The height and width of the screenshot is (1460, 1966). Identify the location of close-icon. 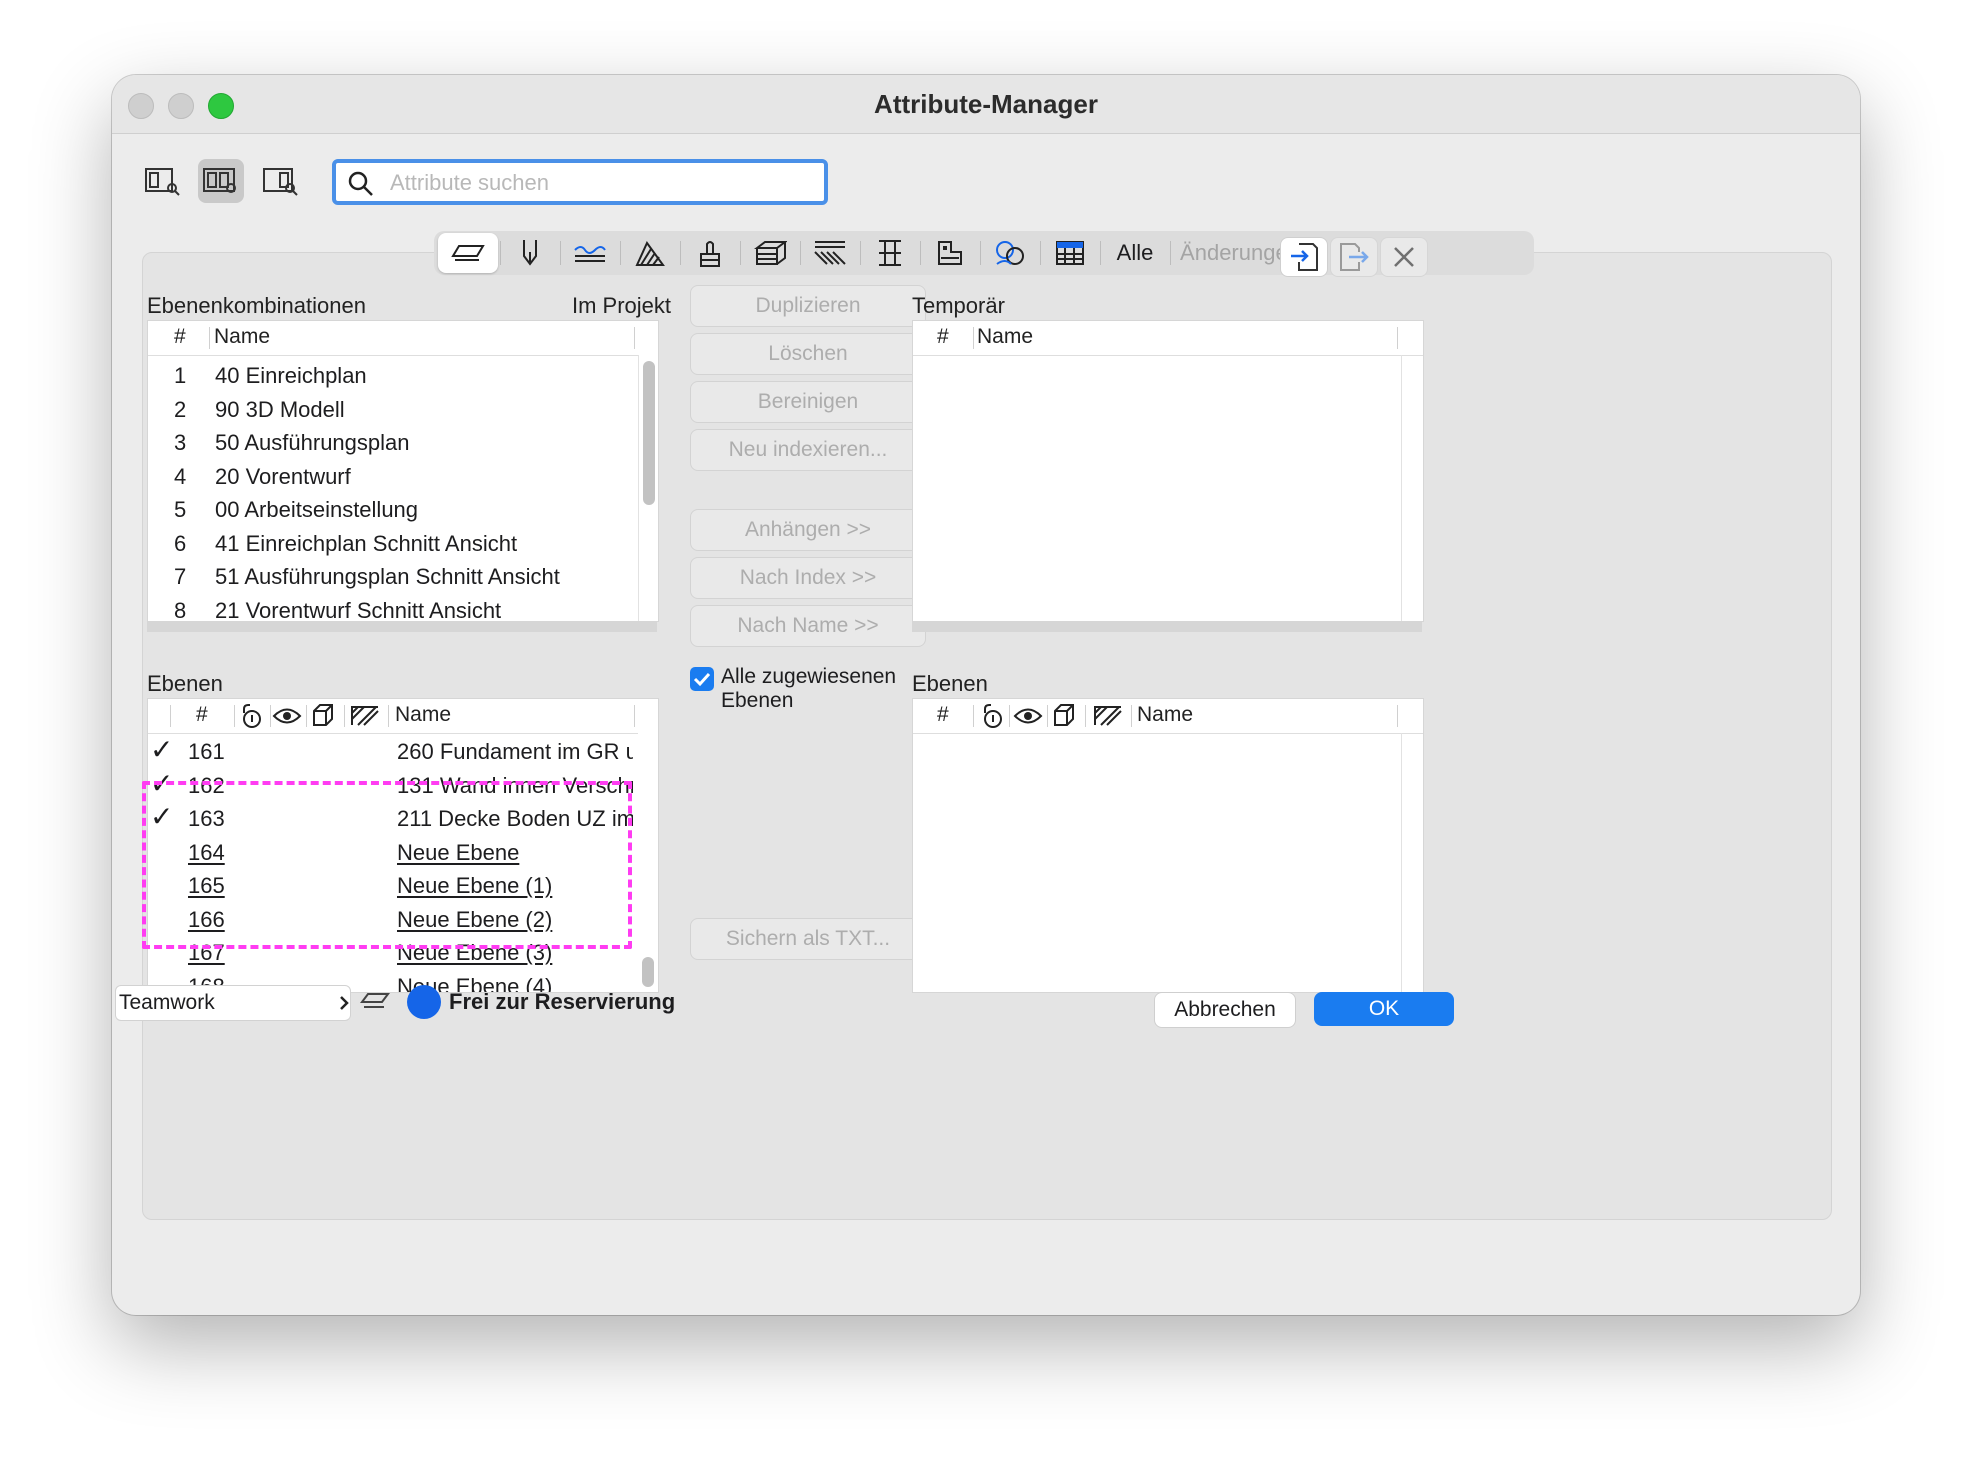
(1404, 257).